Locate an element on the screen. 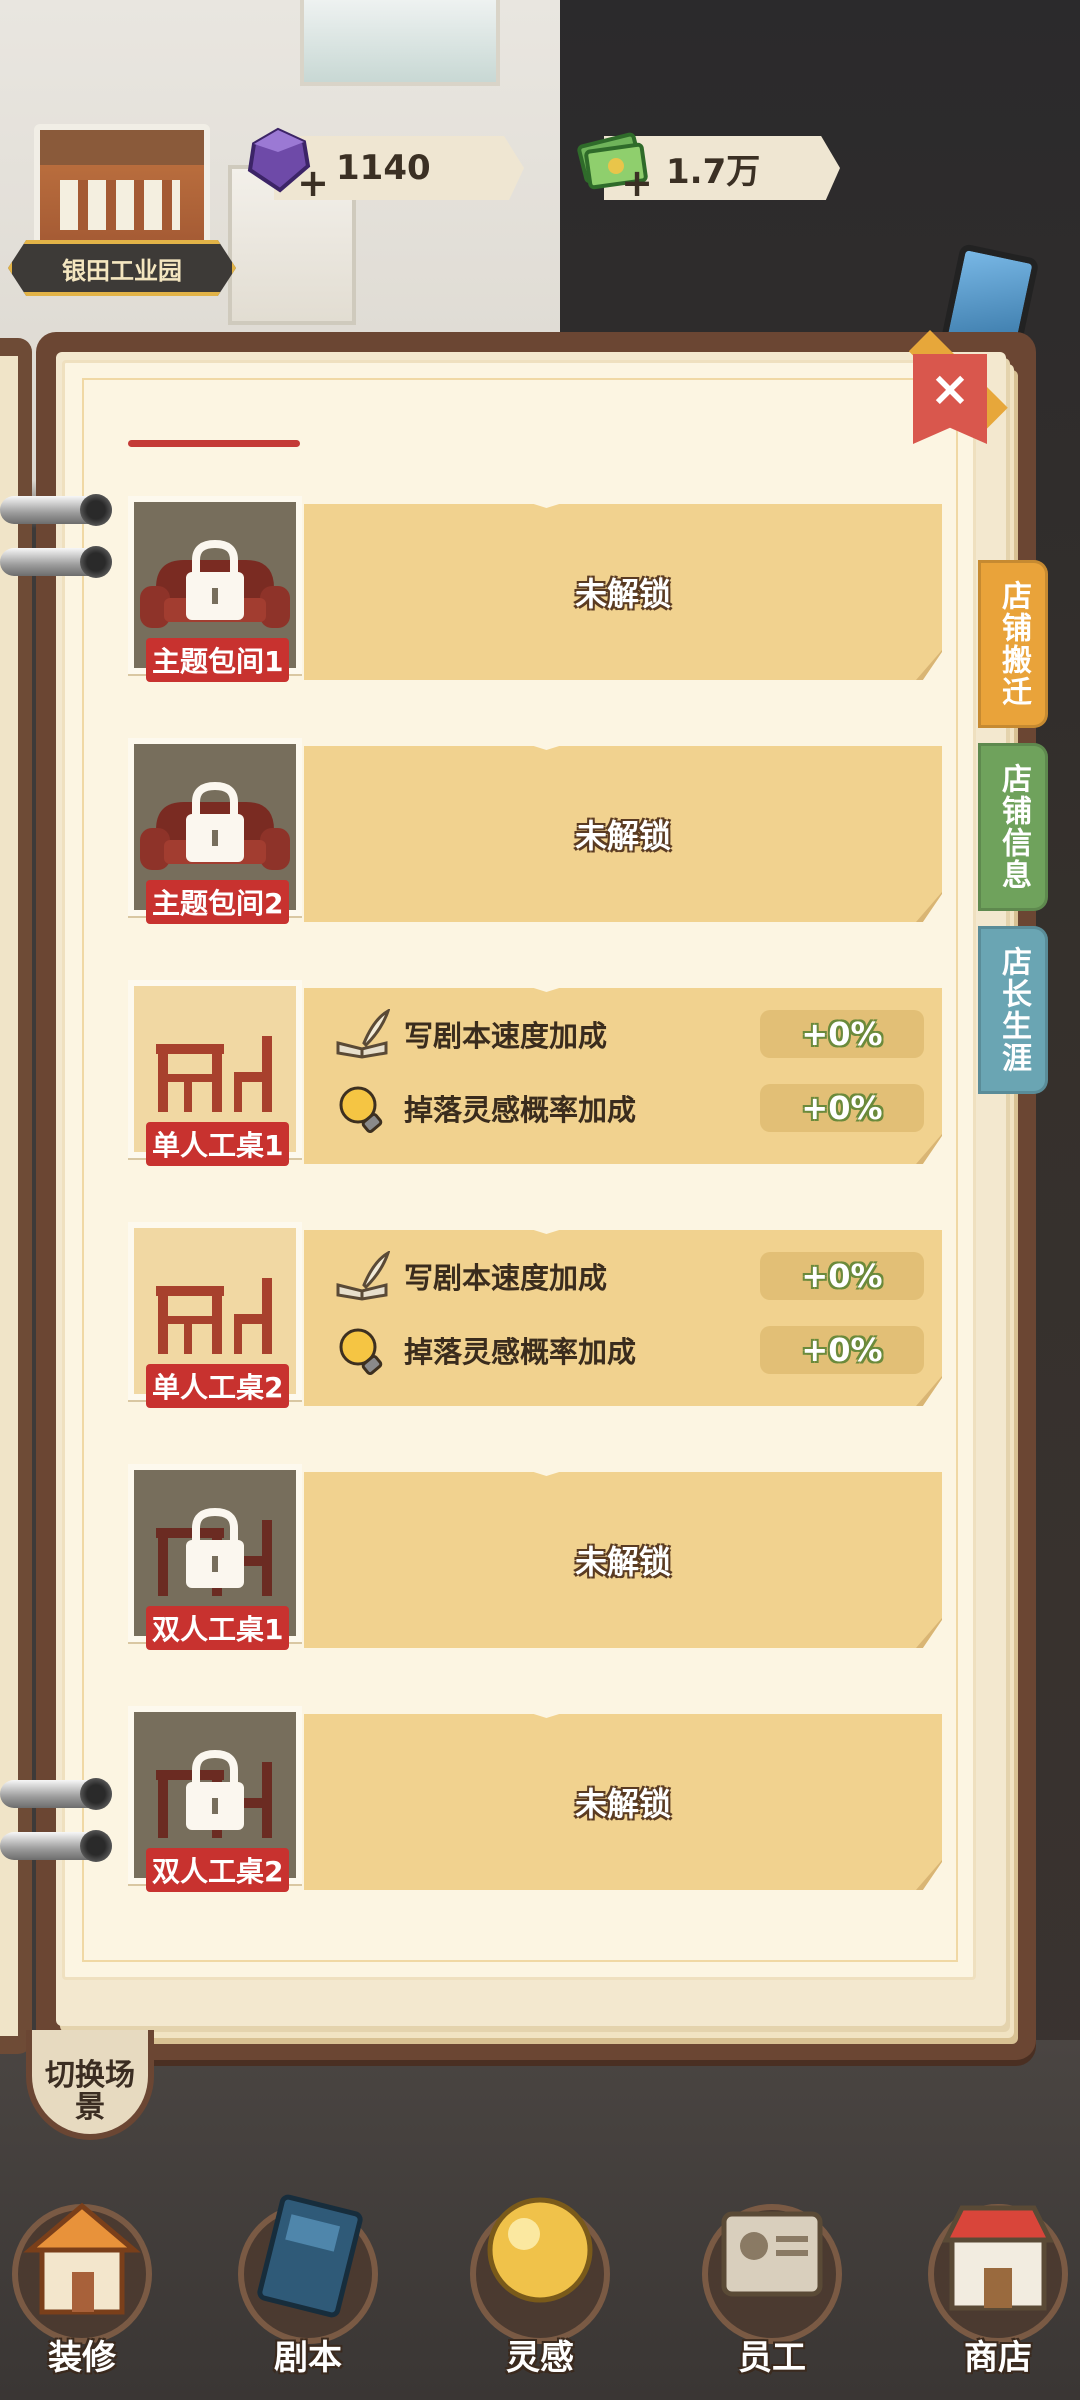 This screenshot has height=2400, width=1080. facility-row: 主题包间1 未解锁 is located at coordinates (535, 589).